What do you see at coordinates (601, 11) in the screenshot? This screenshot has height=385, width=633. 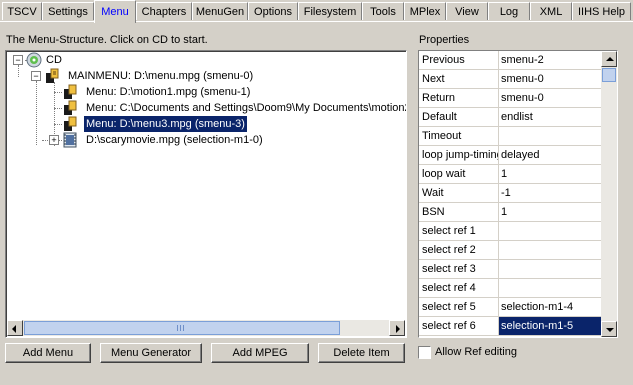 I see `tab-iihs-help: IIHS Help` at bounding box center [601, 11].